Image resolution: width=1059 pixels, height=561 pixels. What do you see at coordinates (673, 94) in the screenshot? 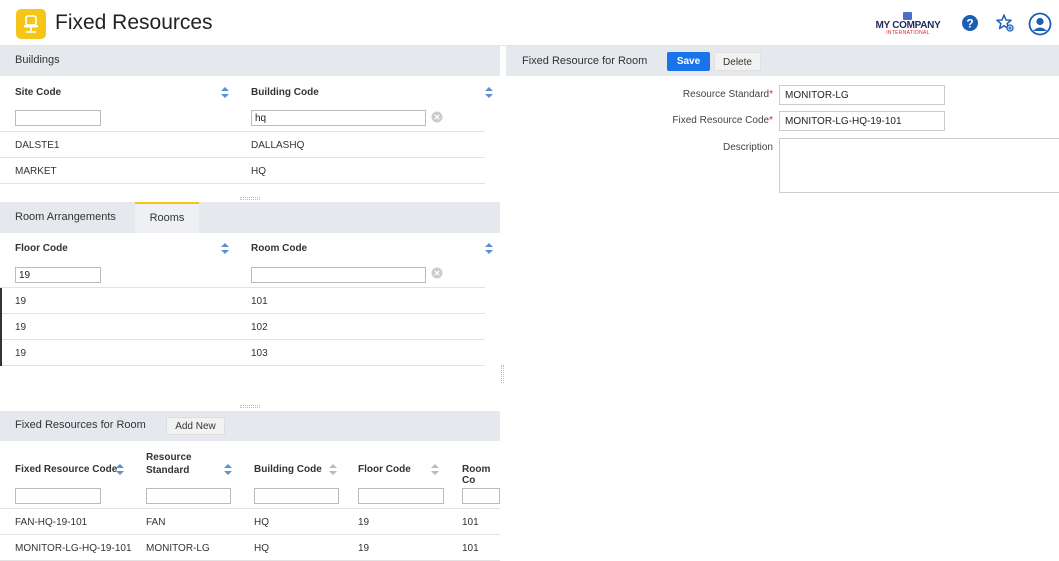
I see `resource-standard-label: Resource Standard*` at bounding box center [673, 94].